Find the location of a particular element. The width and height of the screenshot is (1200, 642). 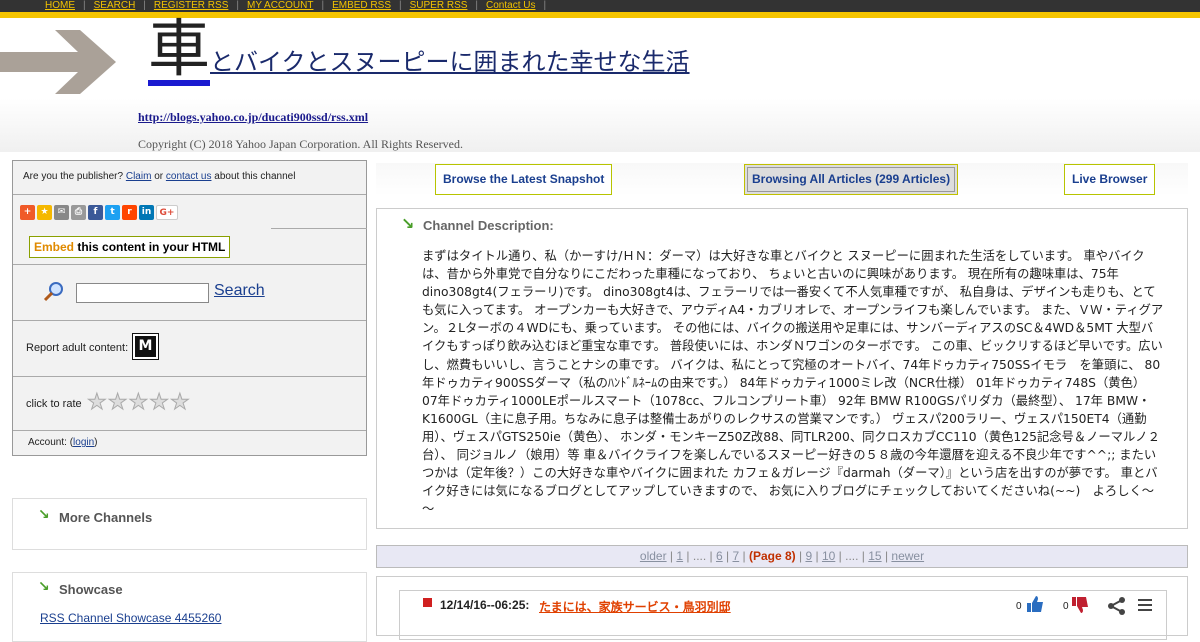

pager-page-15: 15 is located at coordinates (874, 556).